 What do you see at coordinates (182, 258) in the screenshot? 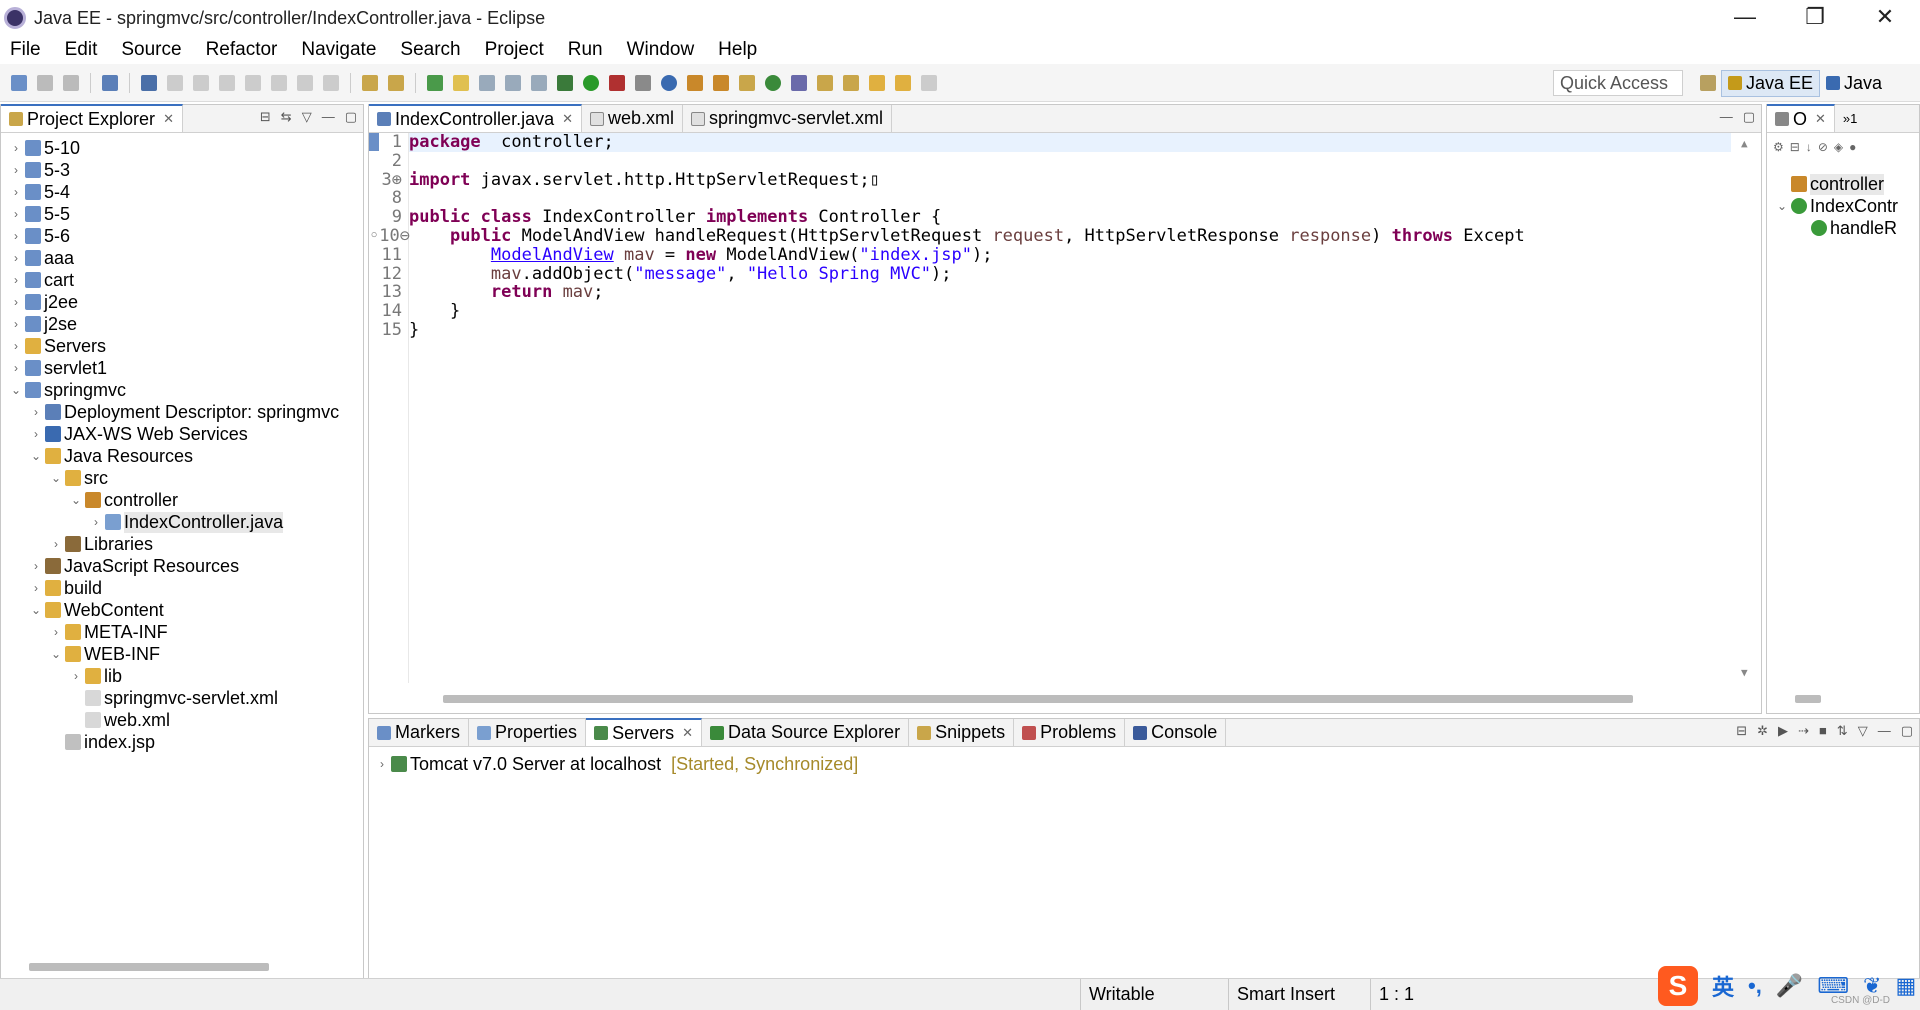
I see `tree-item: › aaa` at bounding box center [182, 258].